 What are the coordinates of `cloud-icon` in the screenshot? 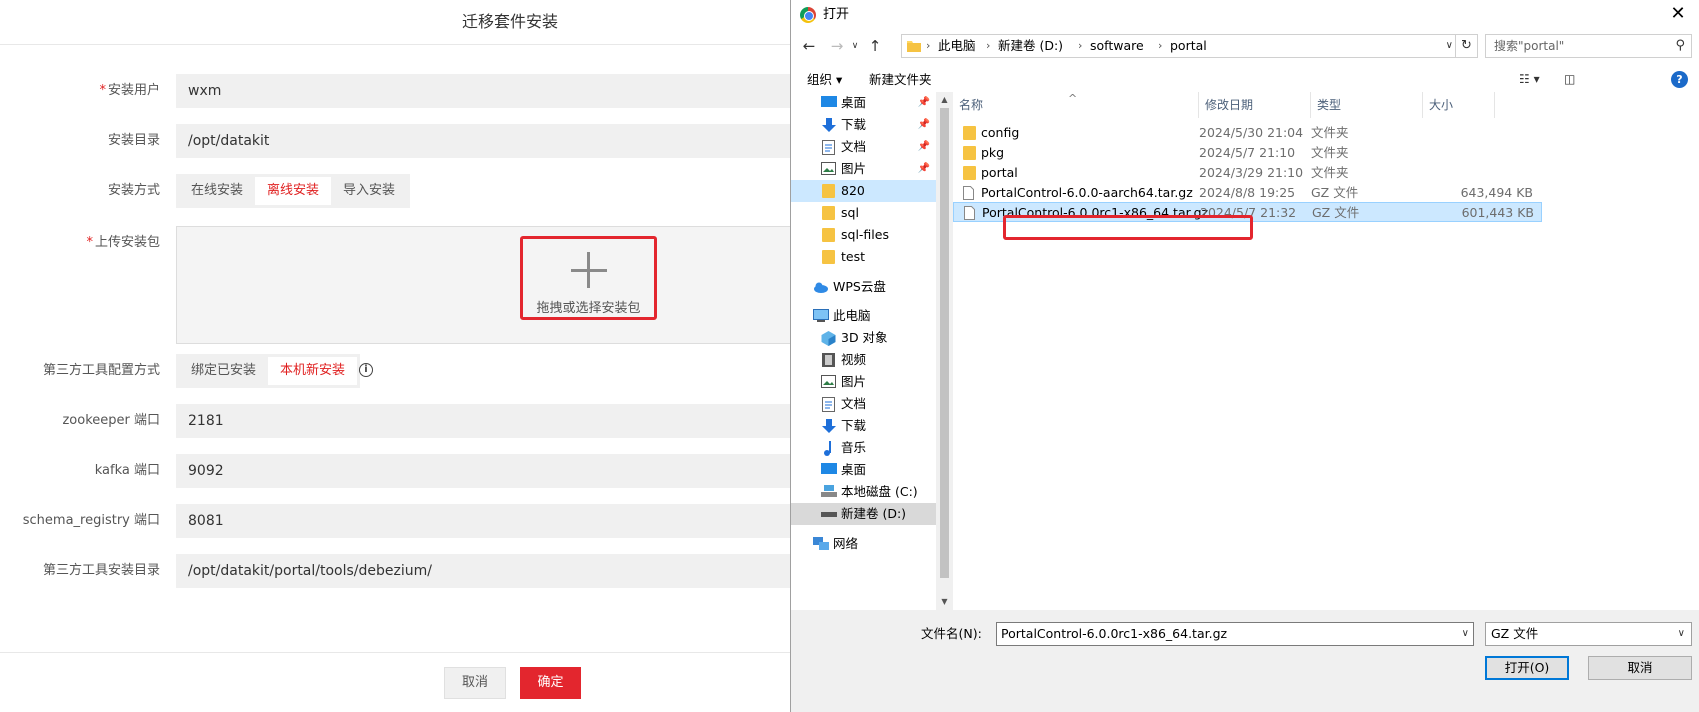 It's located at (821, 287).